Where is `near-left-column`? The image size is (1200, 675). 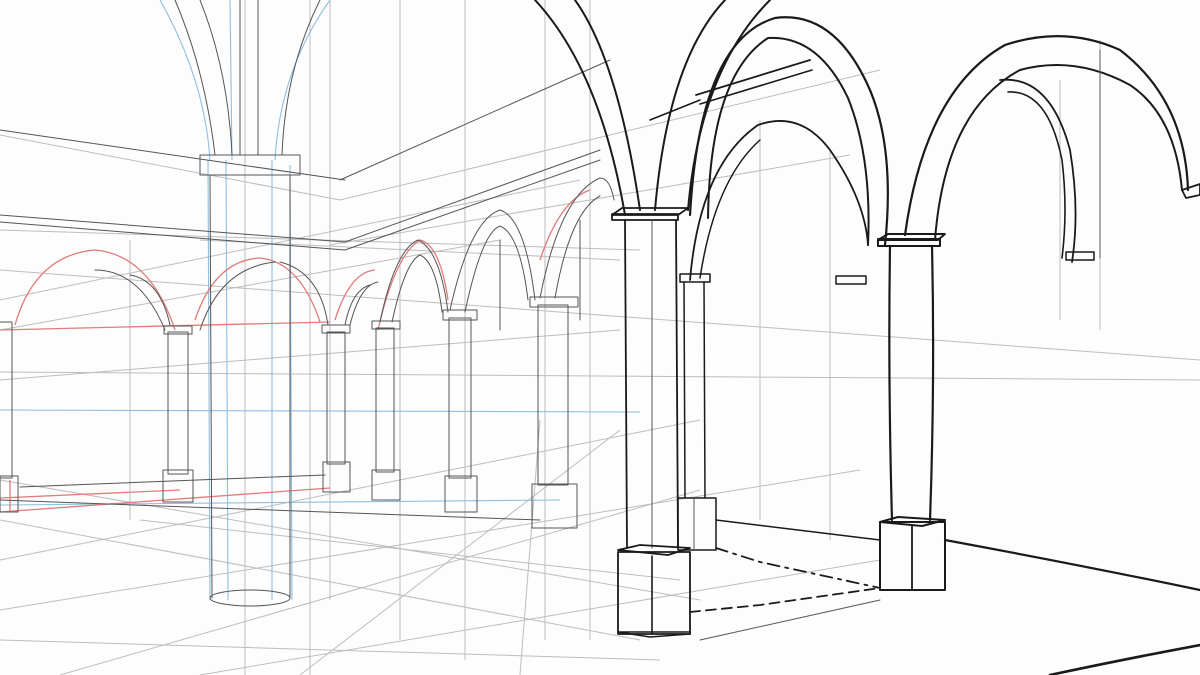
near-left-column is located at coordinates (247, 303).